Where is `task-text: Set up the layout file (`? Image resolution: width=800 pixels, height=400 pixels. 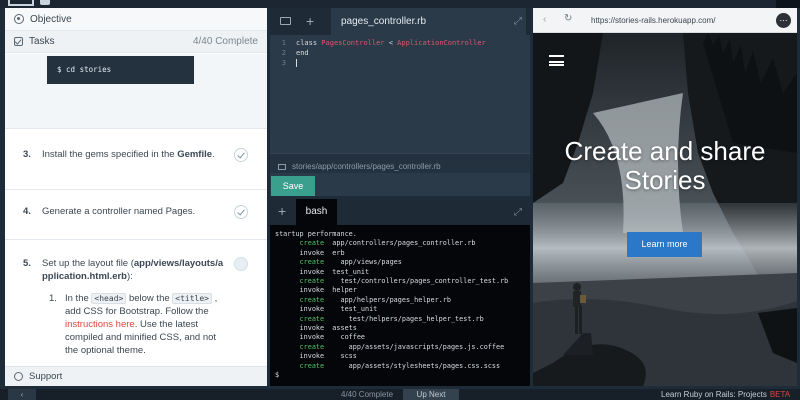
task-text: Set up the layout file ( is located at coordinates (88, 263).